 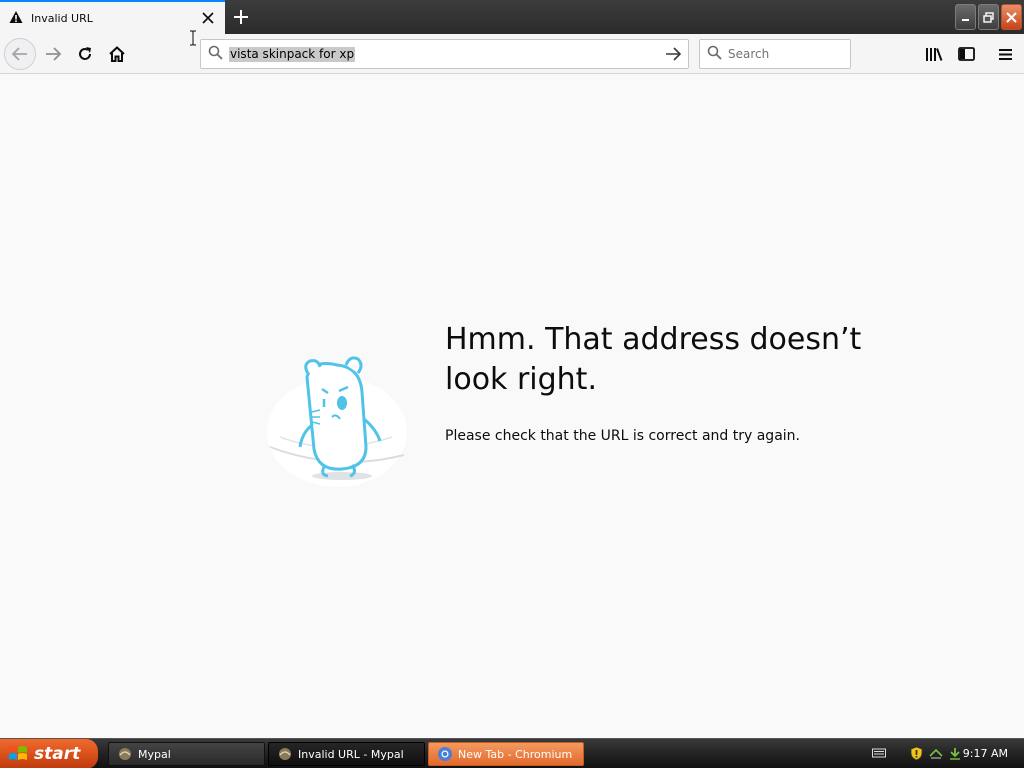 I want to click on go-button, so click(x=673, y=54).